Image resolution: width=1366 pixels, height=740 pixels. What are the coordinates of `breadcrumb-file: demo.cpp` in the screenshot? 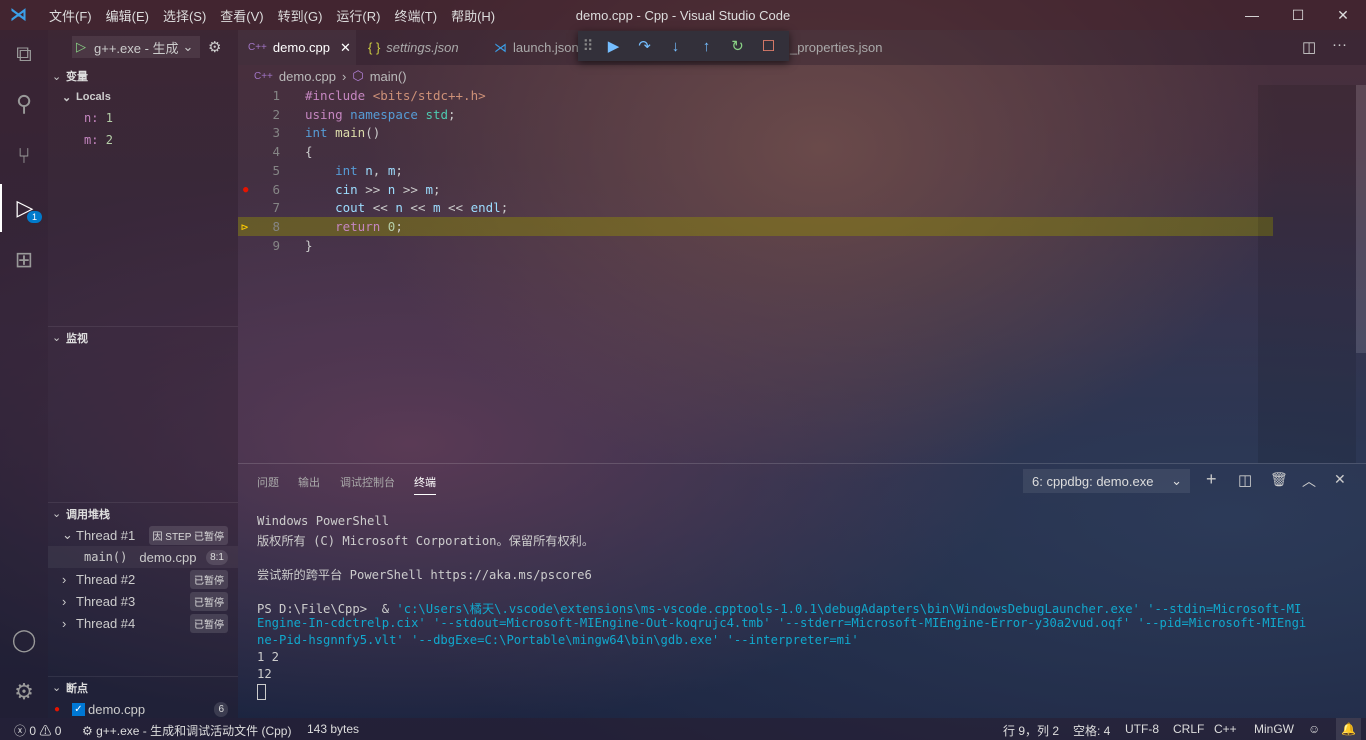 It's located at (307, 76).